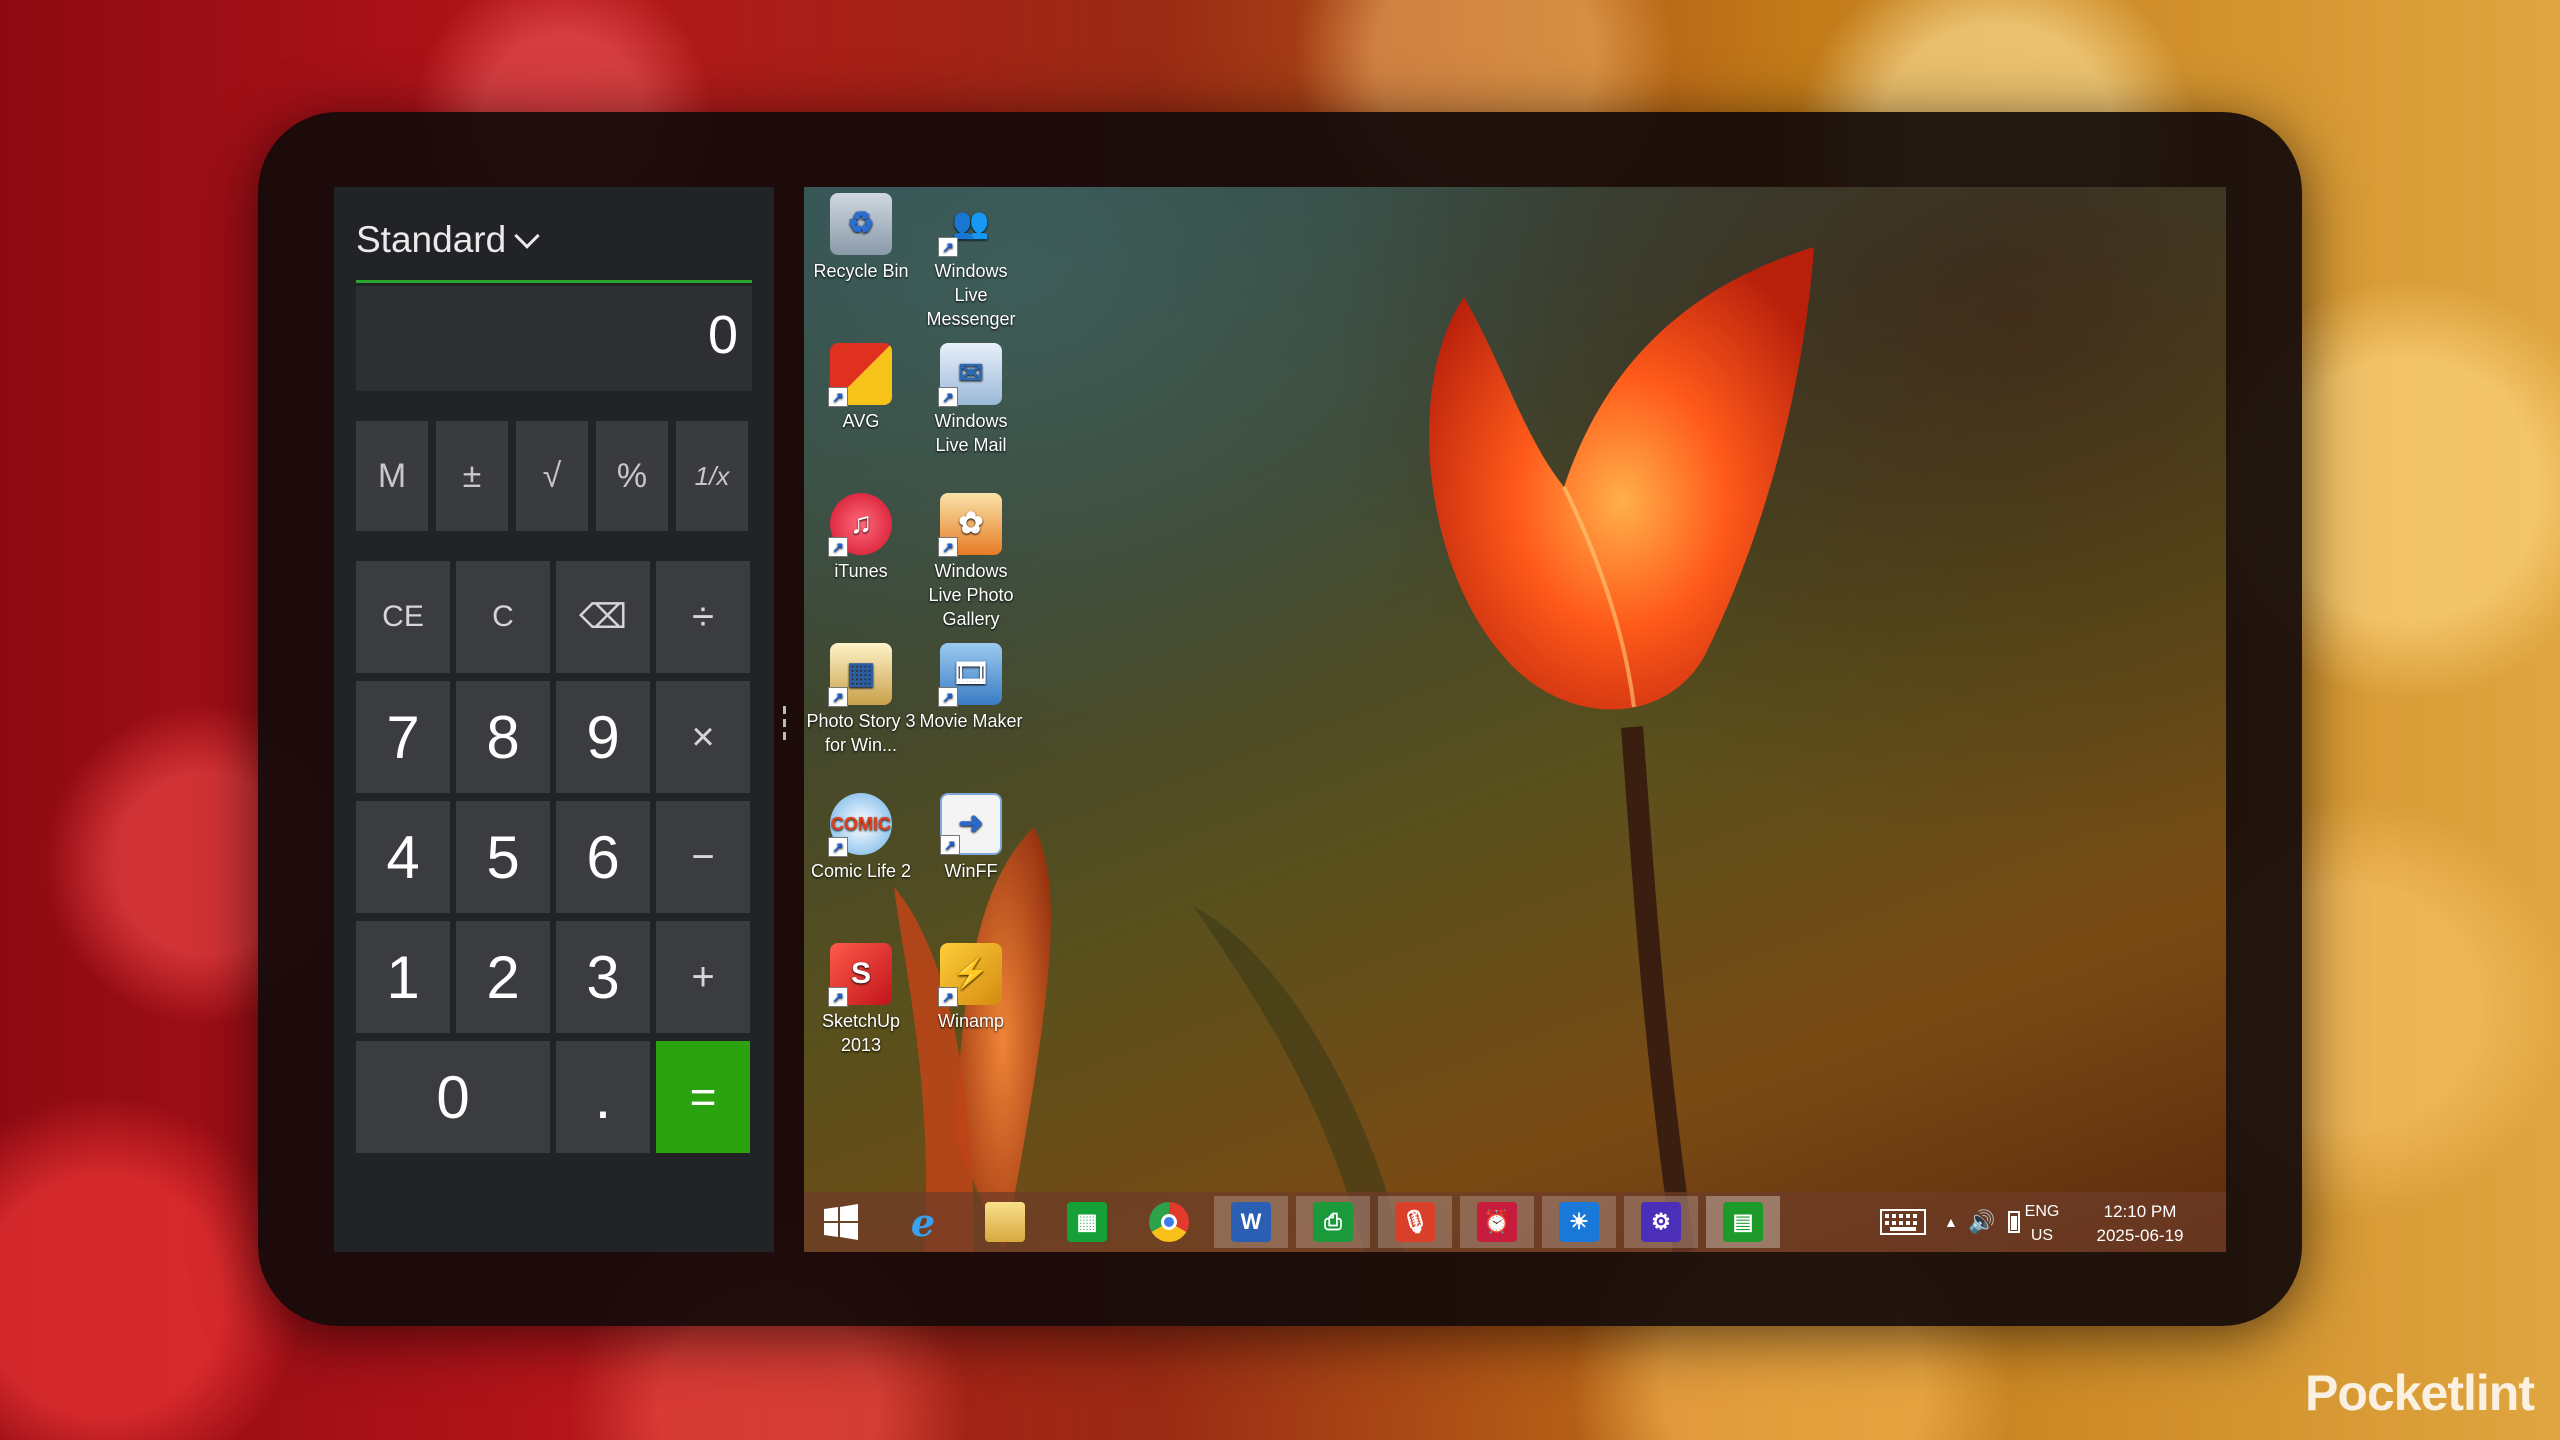 The image size is (2560, 1440). I want to click on taskbar-file-explorer, so click(1005, 1222).